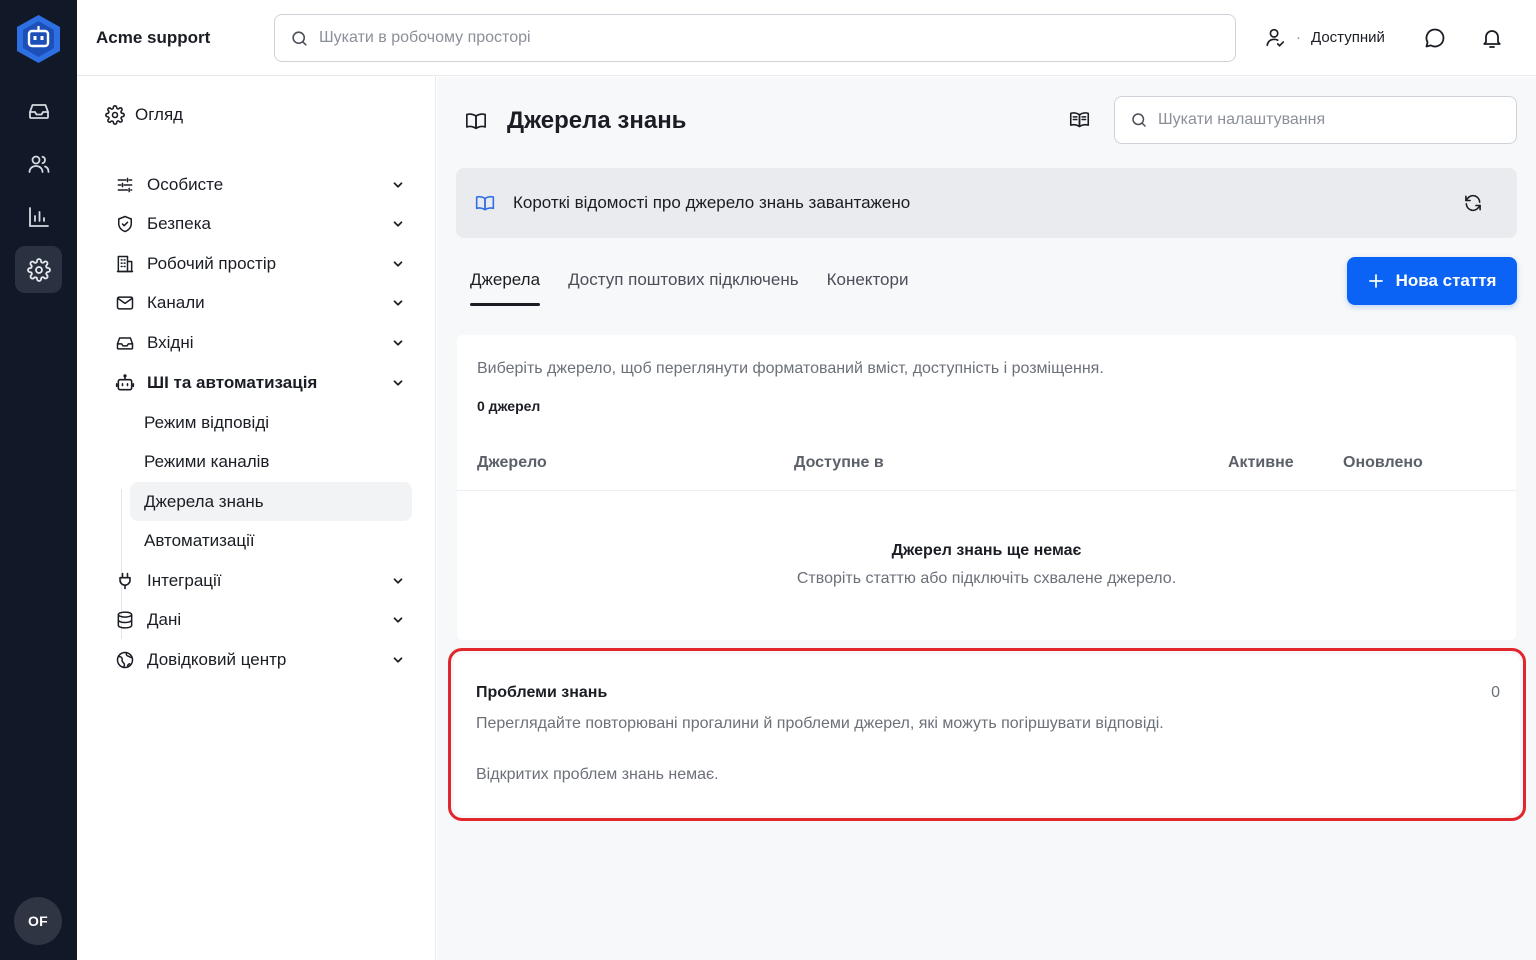  I want to click on users-icon, so click(38, 164).